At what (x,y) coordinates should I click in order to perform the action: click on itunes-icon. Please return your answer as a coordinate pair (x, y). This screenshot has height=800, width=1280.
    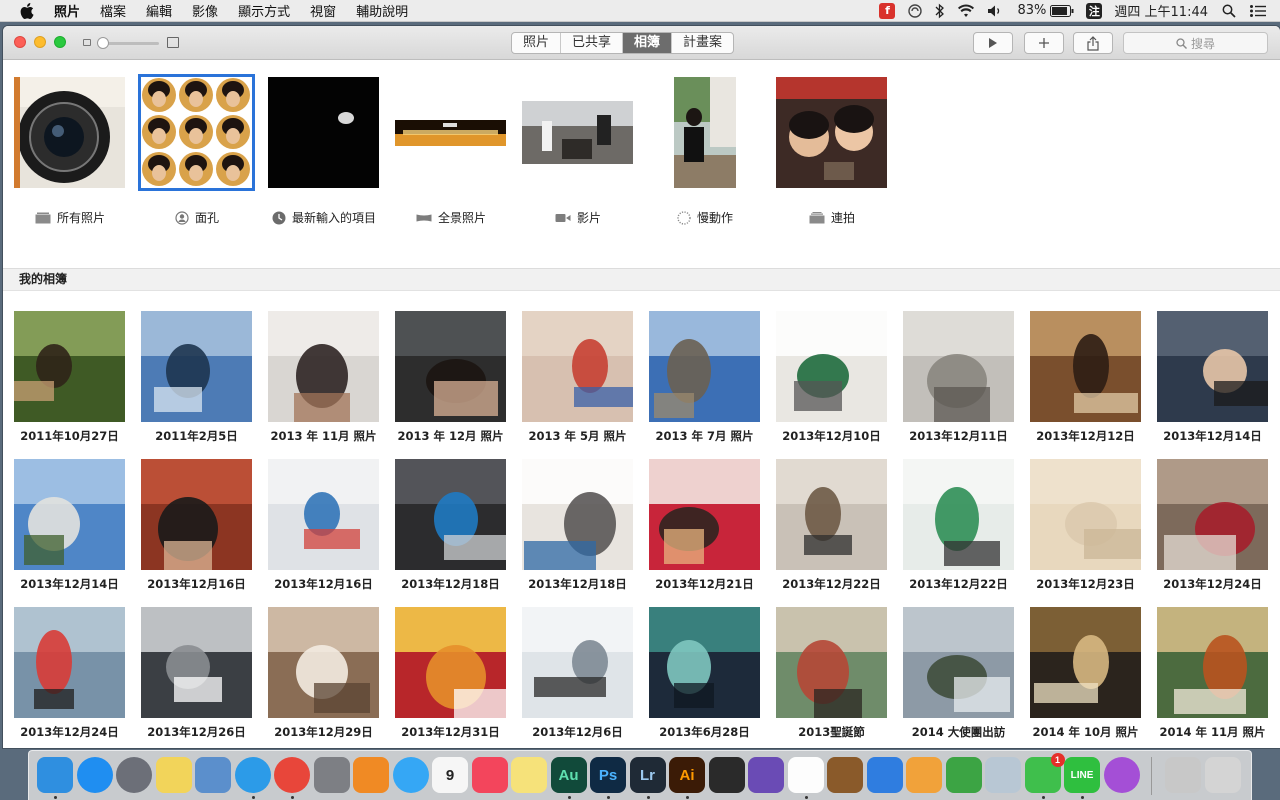
    Looking at the image, I should click on (489, 775).